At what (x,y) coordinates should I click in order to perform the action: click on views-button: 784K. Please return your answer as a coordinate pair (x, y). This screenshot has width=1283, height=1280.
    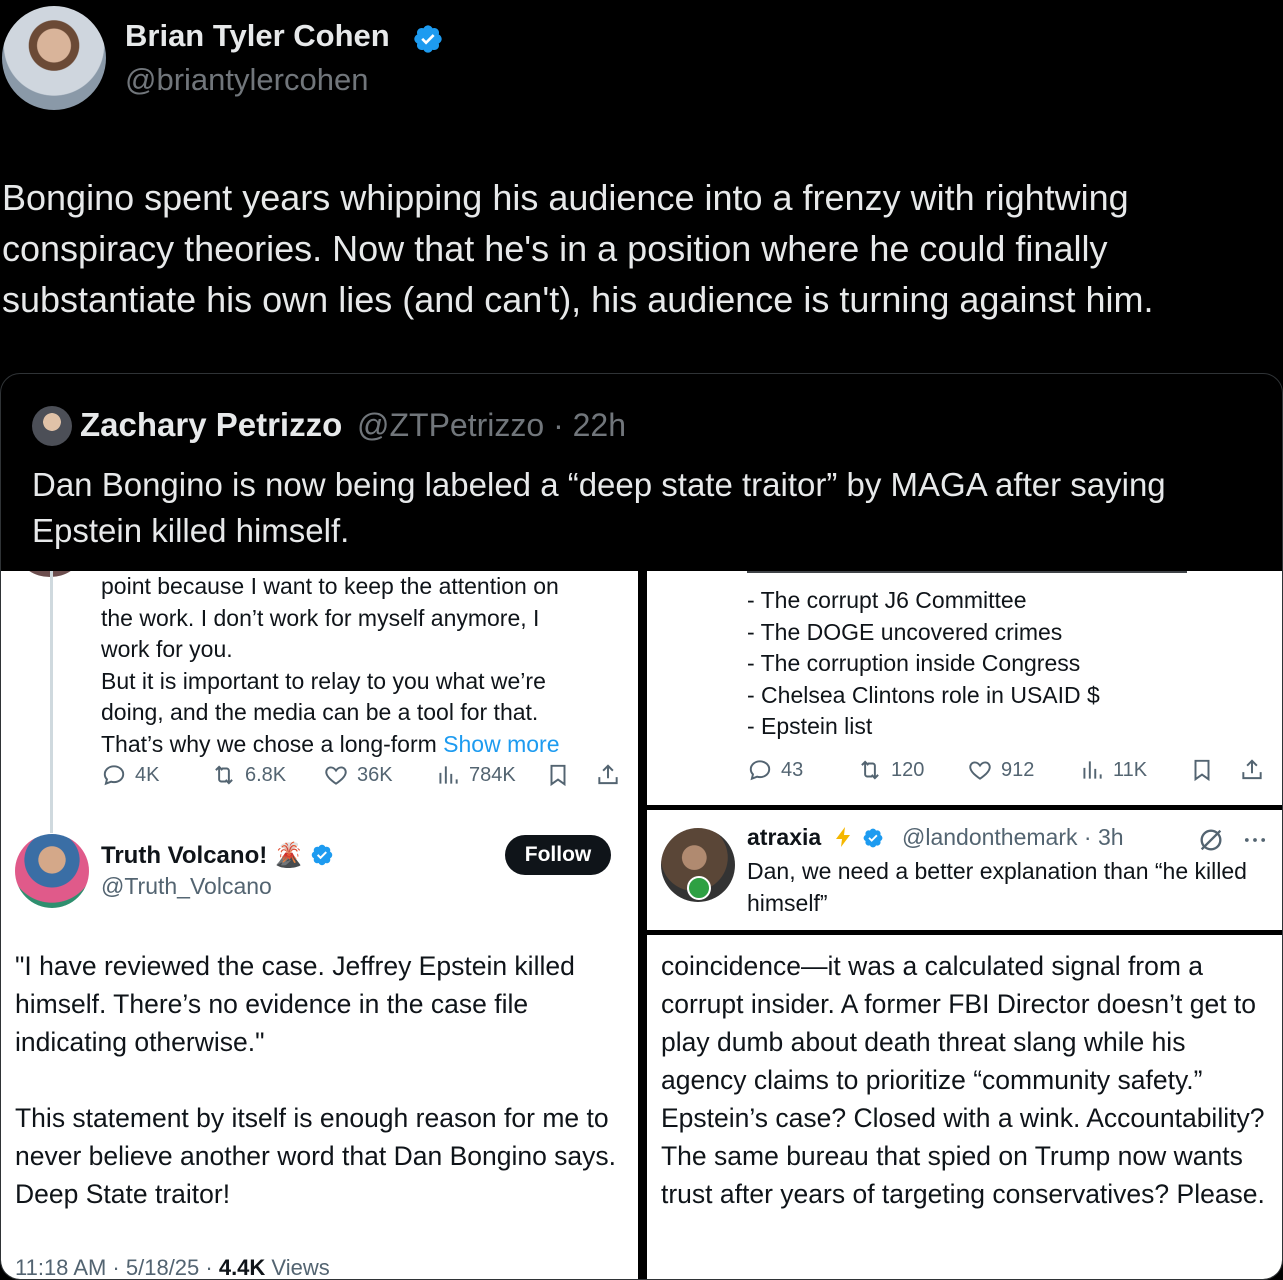
    Looking at the image, I should click on (490, 775).